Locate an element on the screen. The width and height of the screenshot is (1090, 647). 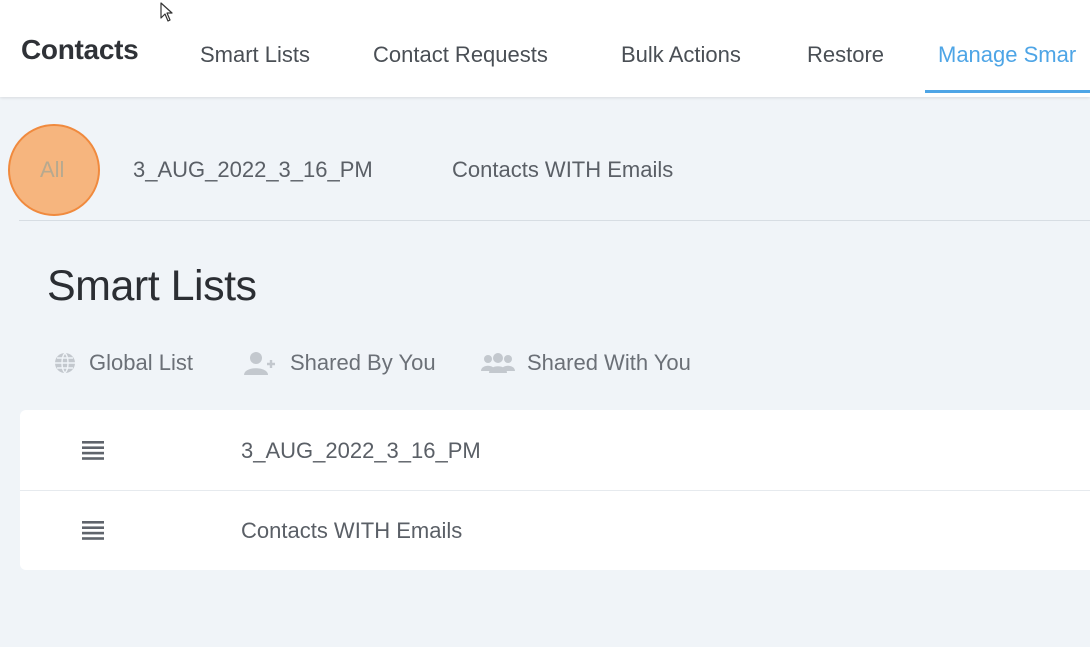
legend-shared-with-you: Shared With You is located at coordinates (586, 363).